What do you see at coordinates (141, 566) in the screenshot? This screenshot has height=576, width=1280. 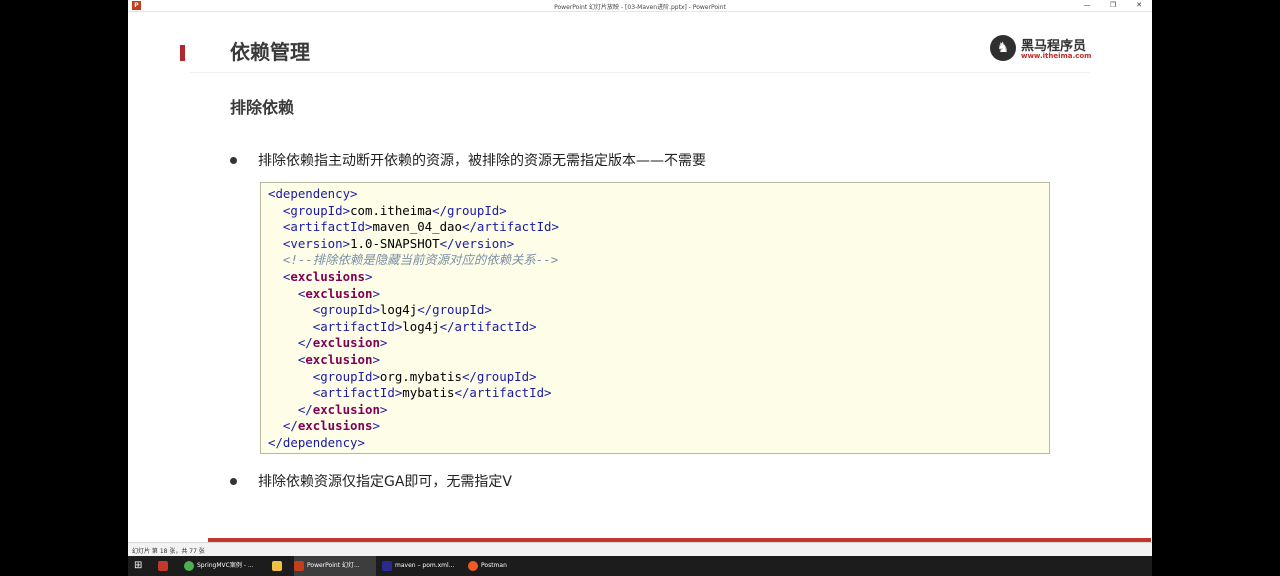 I see `windows-start-icon: ⊞` at bounding box center [141, 566].